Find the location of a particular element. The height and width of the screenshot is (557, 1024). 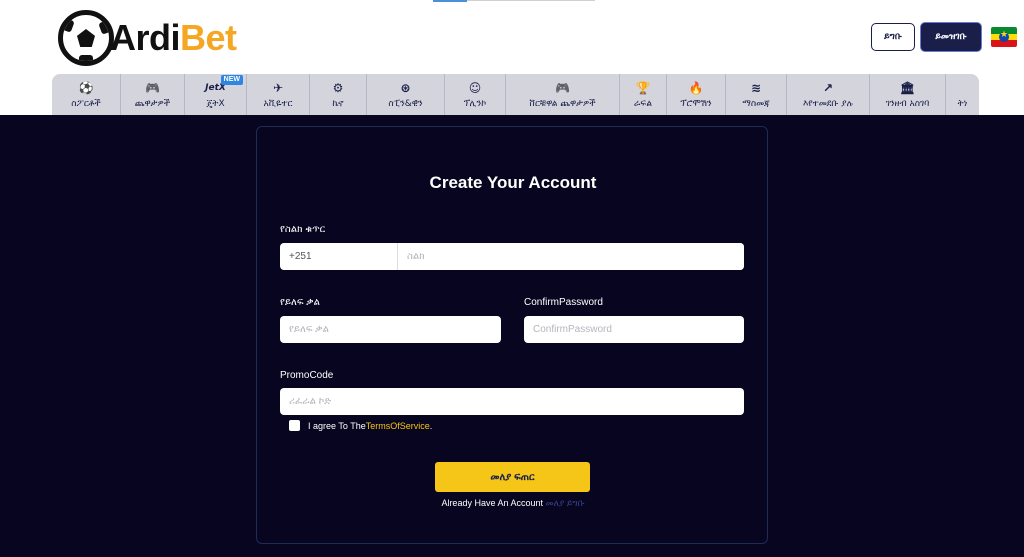

new-badge: NEW is located at coordinates (231, 80).